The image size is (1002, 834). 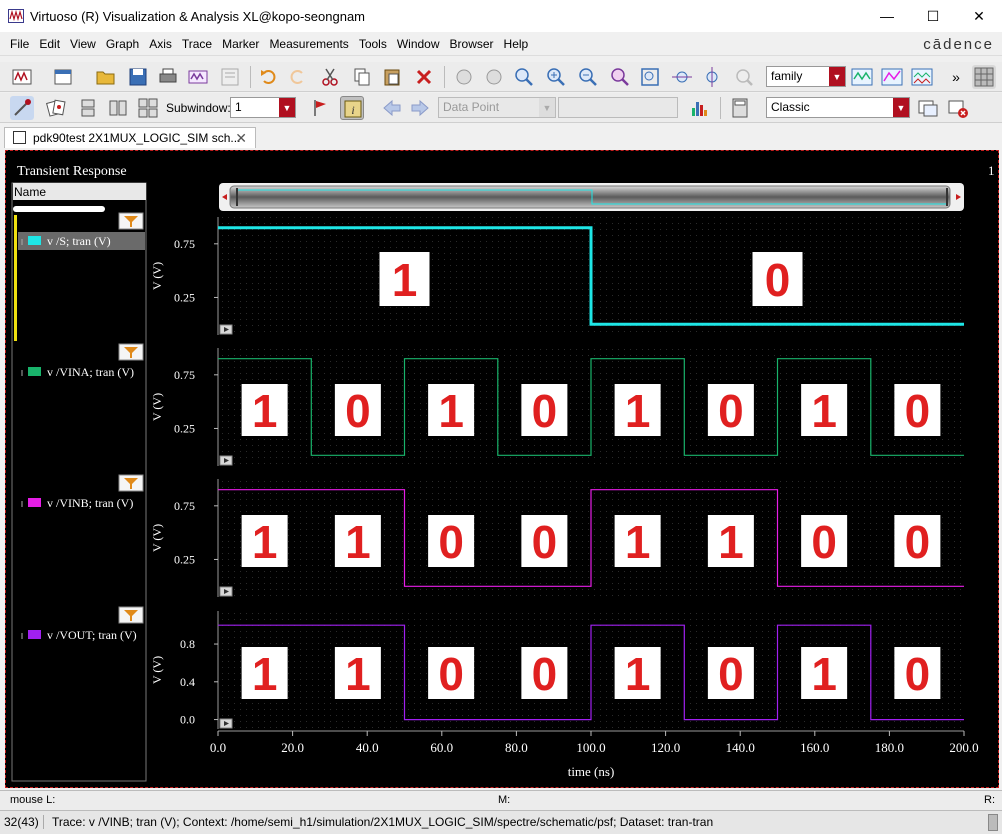 What do you see at coordinates (19, 137) in the screenshot?
I see `schematic-icon` at bounding box center [19, 137].